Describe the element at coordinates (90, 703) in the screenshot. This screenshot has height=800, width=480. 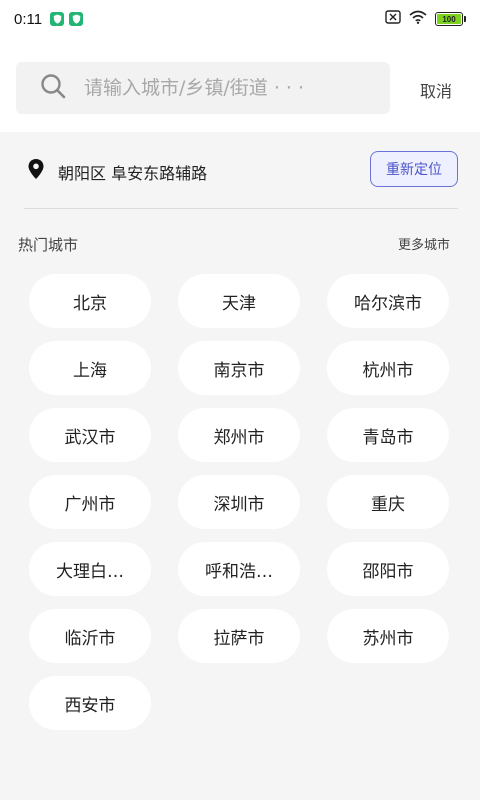
I see `city-button: 西安市` at that location.